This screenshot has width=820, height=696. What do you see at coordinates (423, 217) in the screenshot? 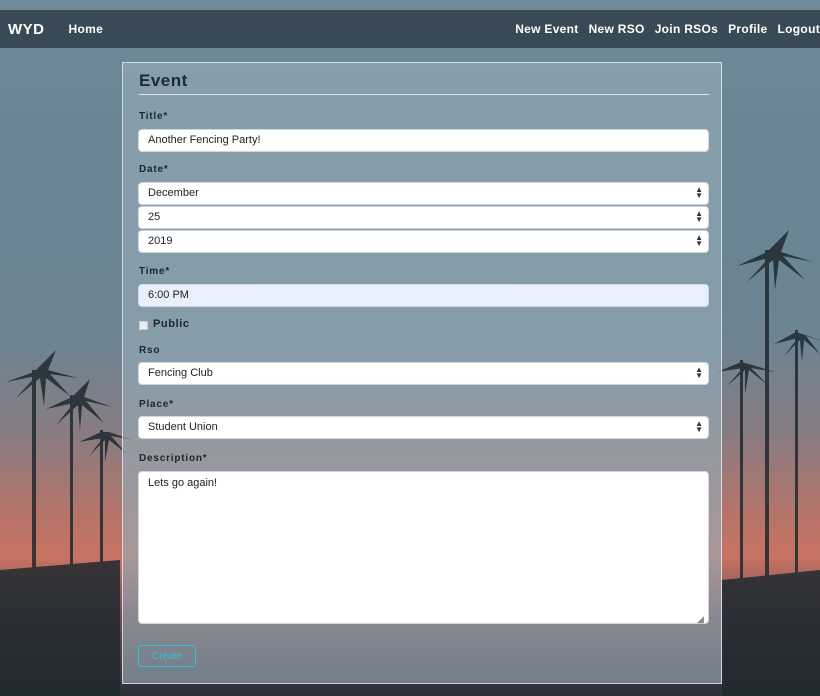
I see `day-select: 25 ▲ ▼` at bounding box center [423, 217].